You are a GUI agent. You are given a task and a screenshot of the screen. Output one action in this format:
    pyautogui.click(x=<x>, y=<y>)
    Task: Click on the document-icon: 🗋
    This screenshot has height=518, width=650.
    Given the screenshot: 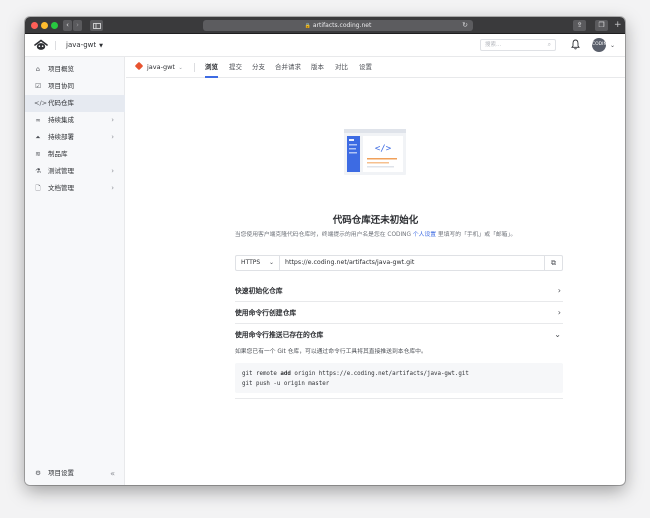 What is the action you would take?
    pyautogui.click(x=38, y=188)
    